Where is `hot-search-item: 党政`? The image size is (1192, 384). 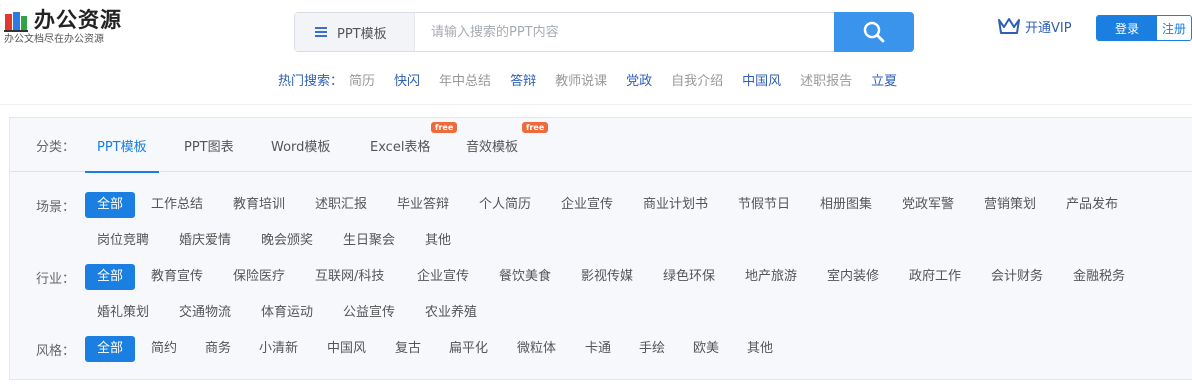 hot-search-item: 党政 is located at coordinates (639, 79).